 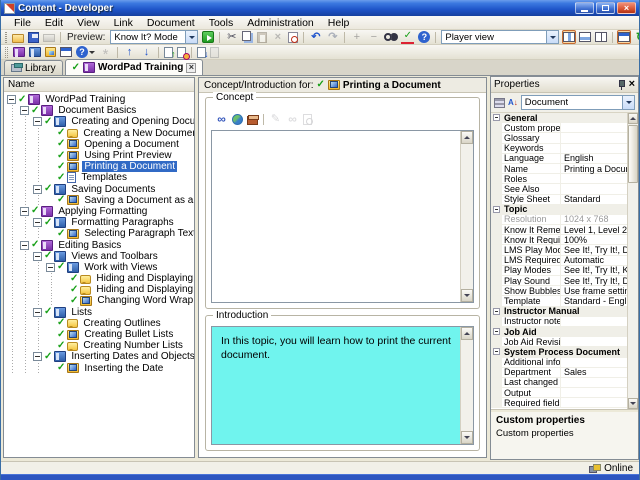 I want to click on tree-item-hiding-and-displaying-the-ruler: ✓ Hiding and Displaying the Ruler, so click(x=99, y=279).